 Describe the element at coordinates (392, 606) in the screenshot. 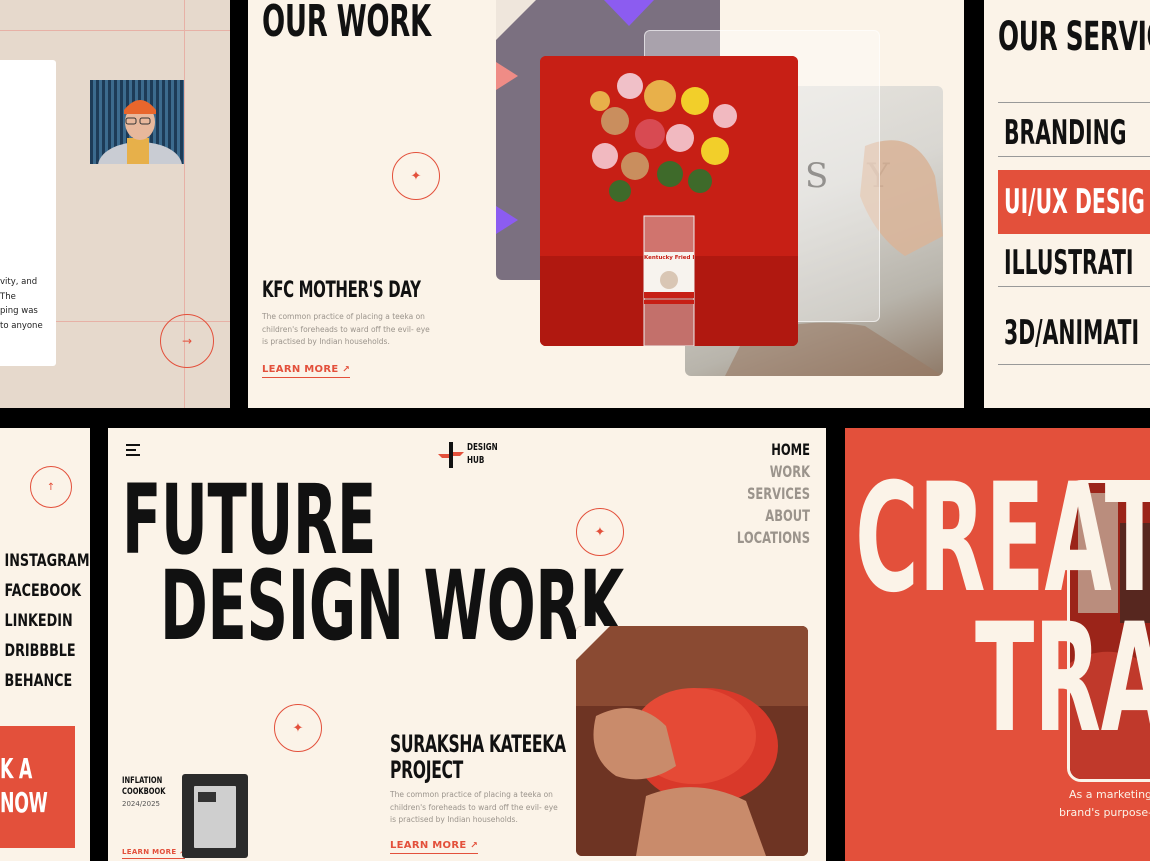

I see `hero-headline-line2: DESIGN WORK` at that location.